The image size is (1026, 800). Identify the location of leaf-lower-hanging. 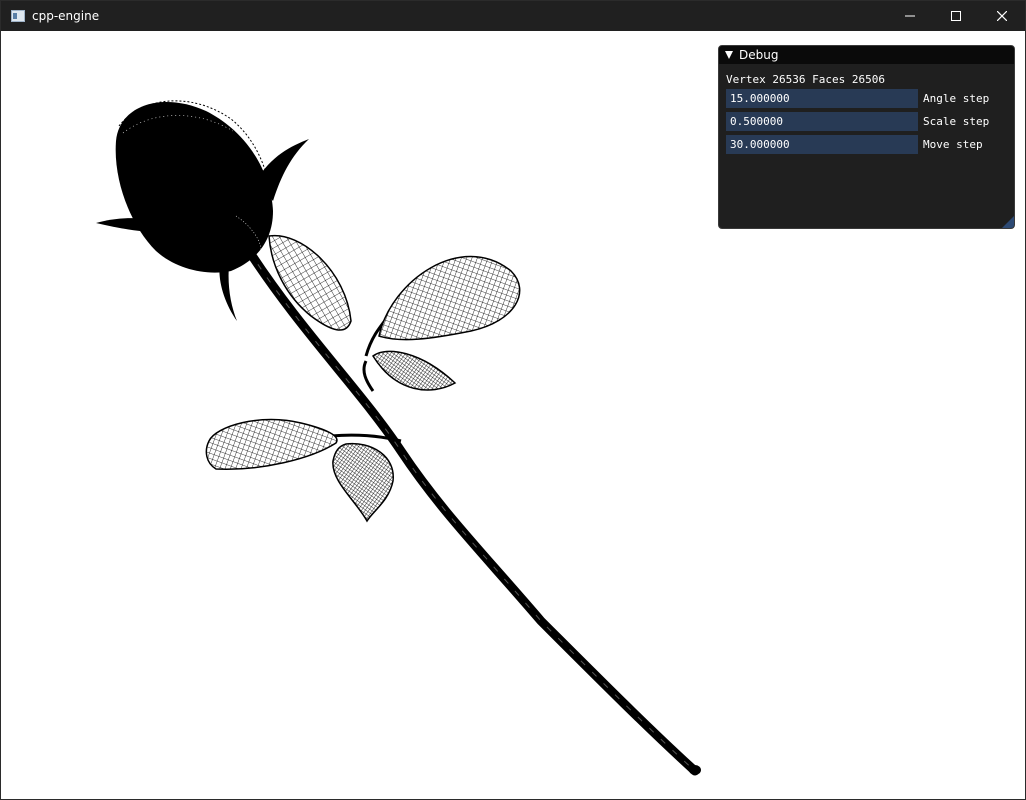
(363, 482).